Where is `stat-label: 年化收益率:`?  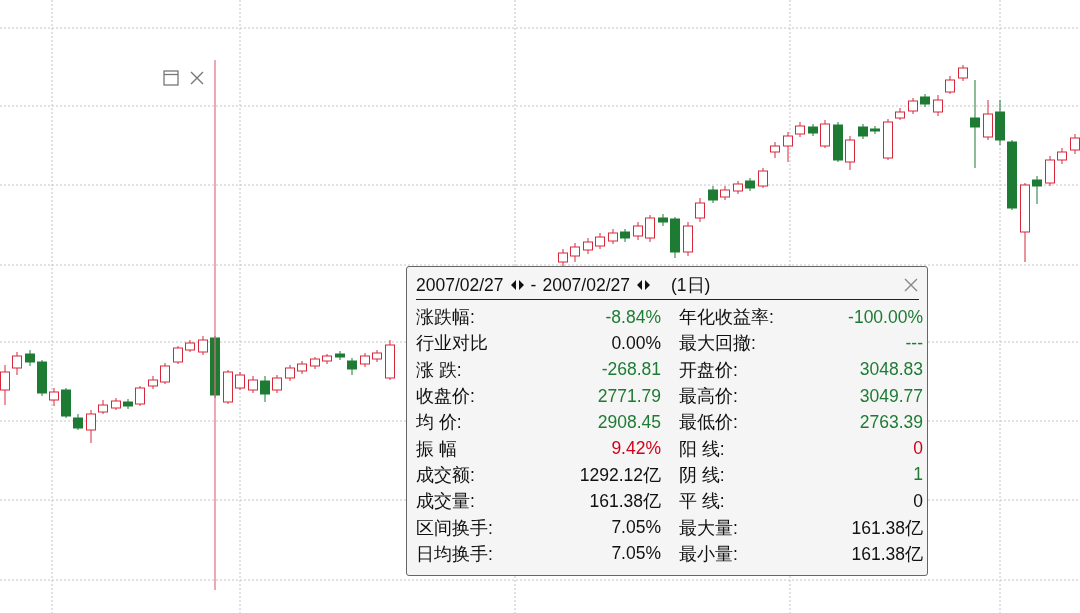 stat-label: 年化收益率: is located at coordinates (726, 318).